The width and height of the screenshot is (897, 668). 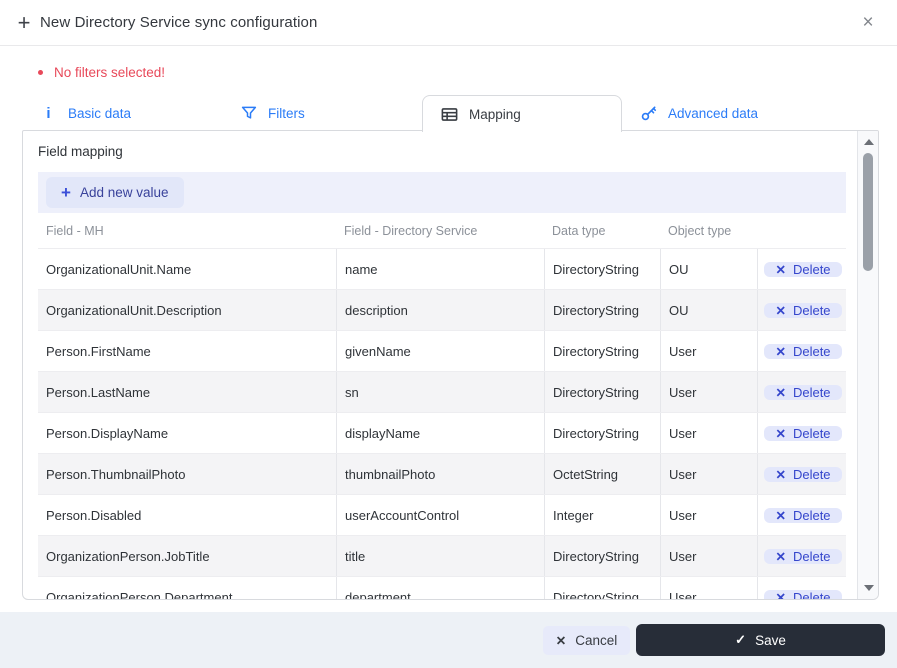 What do you see at coordinates (100, 113) in the screenshot?
I see `tab-label: Basic data` at bounding box center [100, 113].